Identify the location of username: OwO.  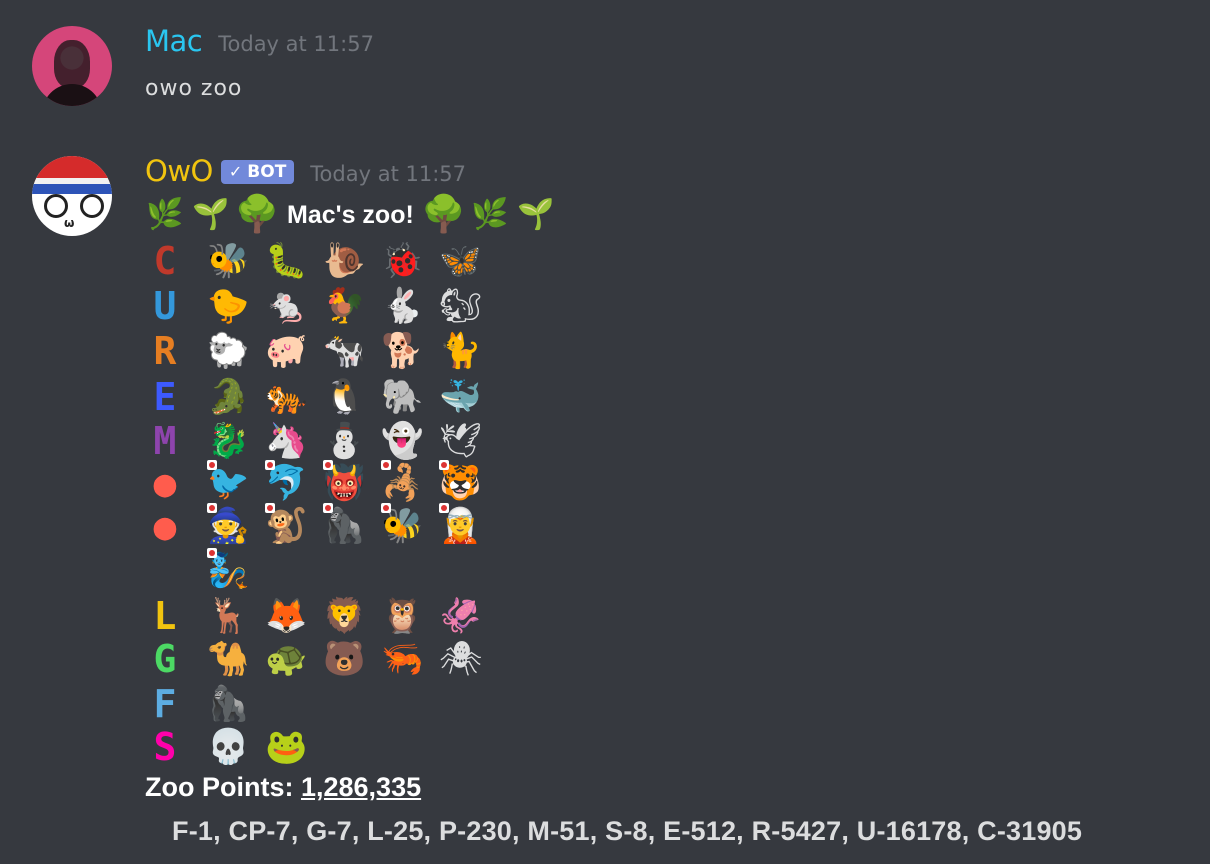
(179, 171).